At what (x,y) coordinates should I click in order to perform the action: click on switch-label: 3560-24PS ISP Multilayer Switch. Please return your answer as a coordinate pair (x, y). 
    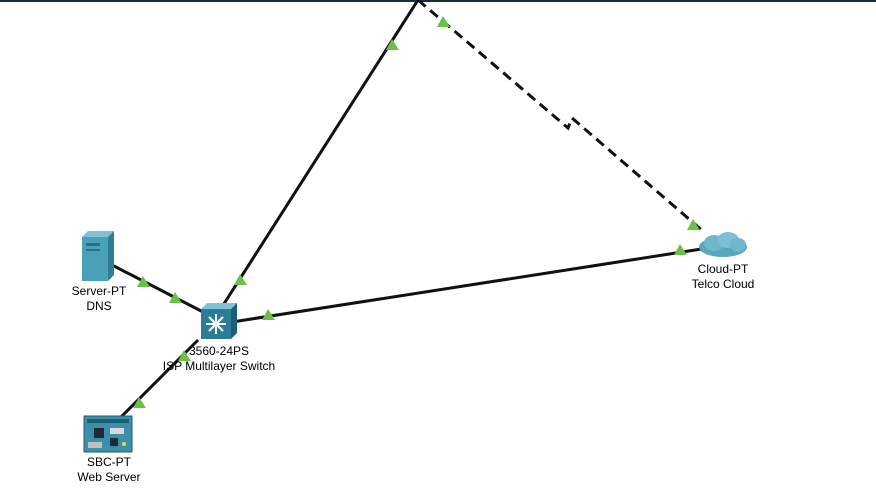
    Looking at the image, I should click on (219, 359).